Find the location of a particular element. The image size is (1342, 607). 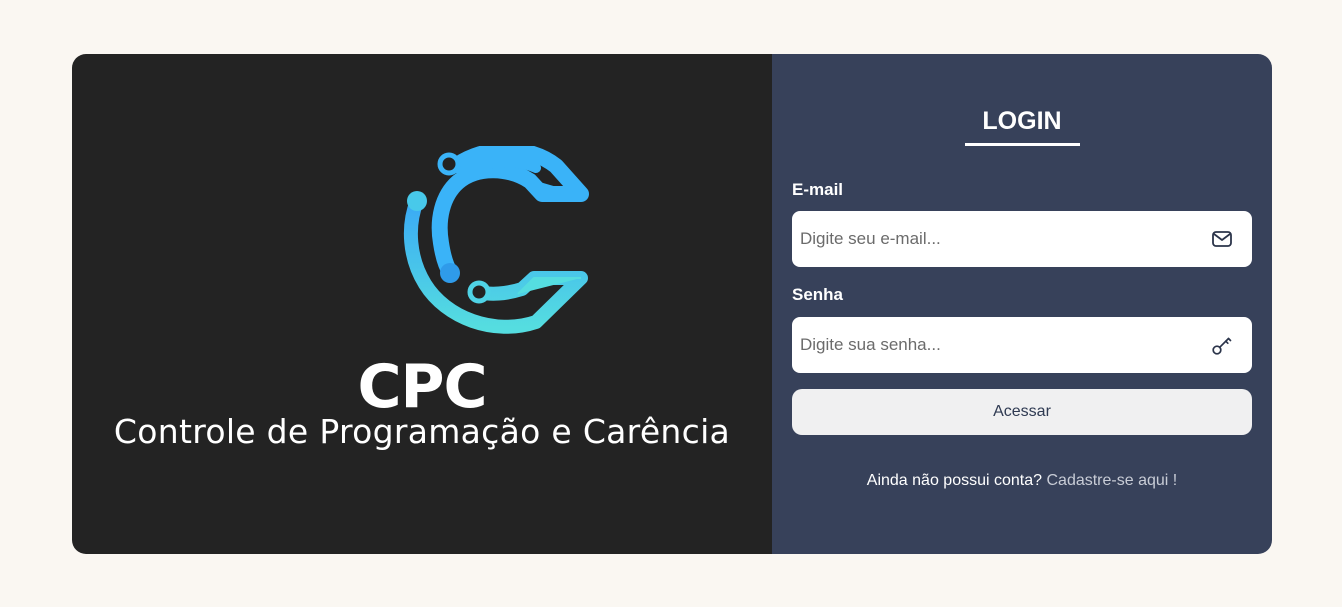

key-icon is located at coordinates (1222, 345).